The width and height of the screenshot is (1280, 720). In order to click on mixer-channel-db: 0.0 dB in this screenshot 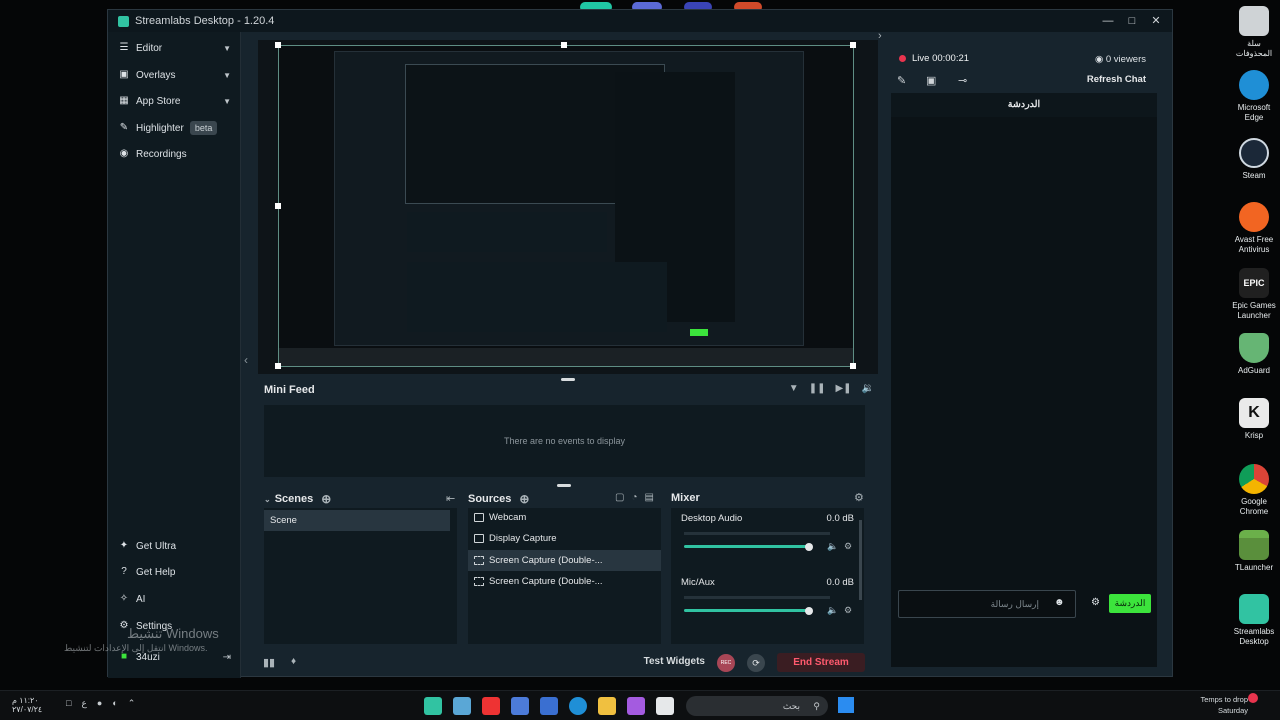, I will do `click(840, 582)`.